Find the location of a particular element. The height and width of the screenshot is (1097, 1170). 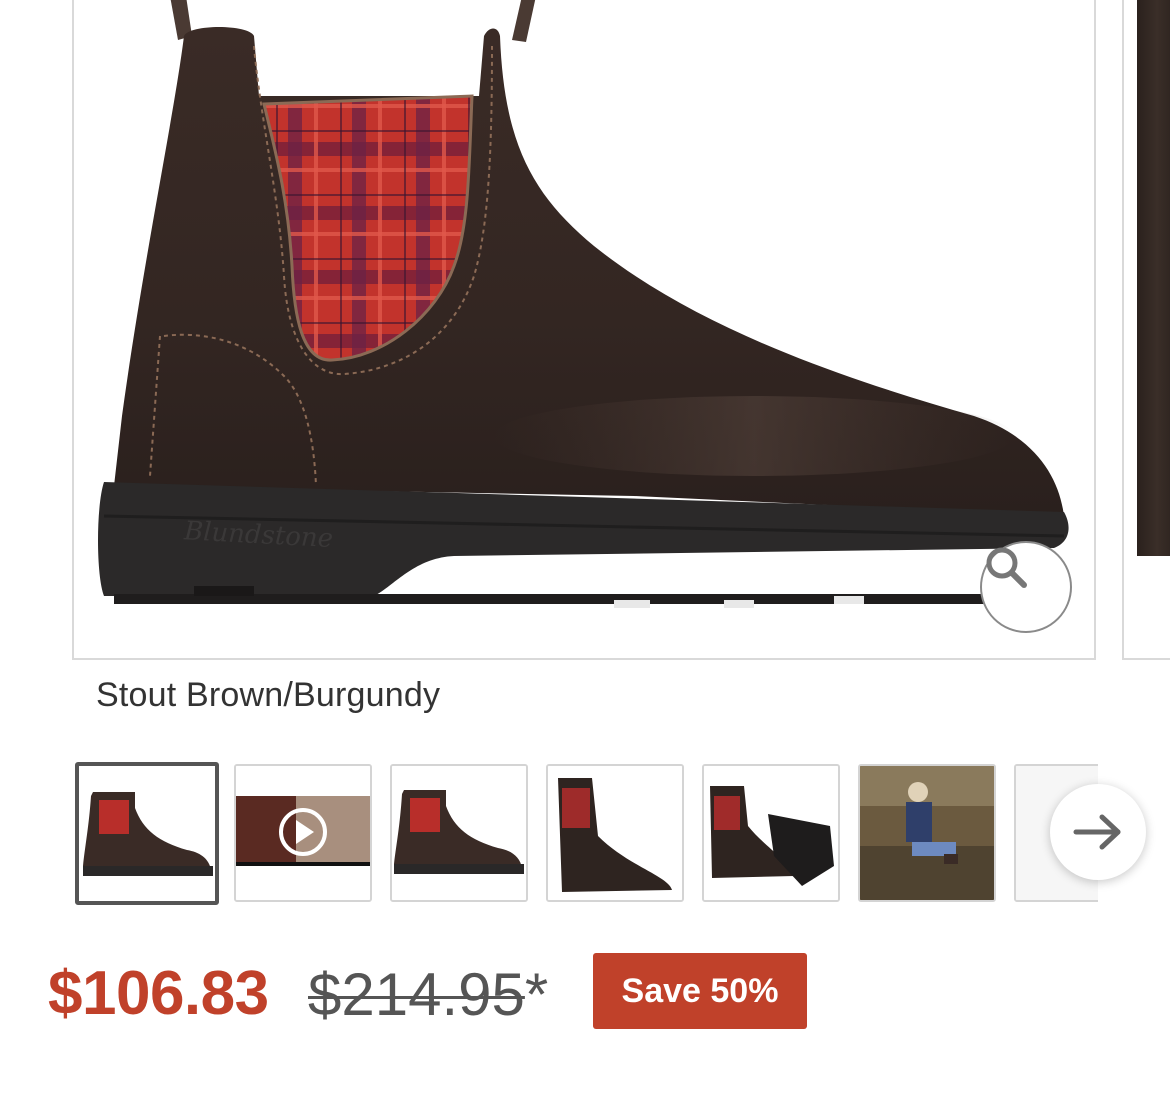

boot-pair-thumbnail-icon is located at coordinates (771, 833).